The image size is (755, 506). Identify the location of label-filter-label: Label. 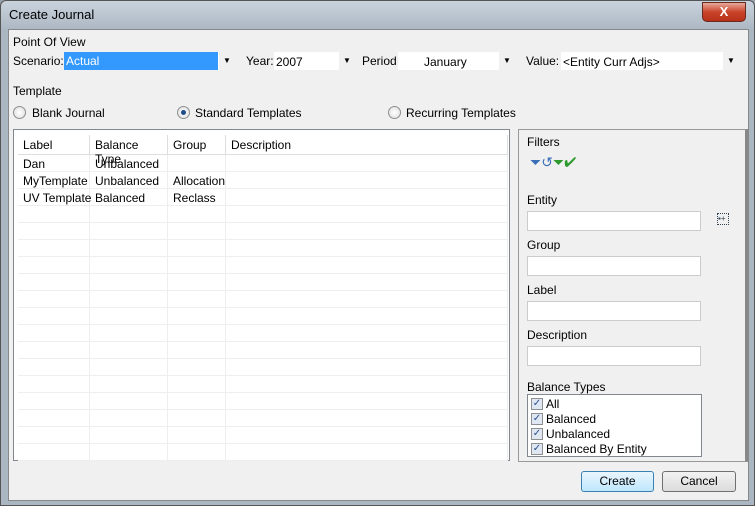
(542, 290).